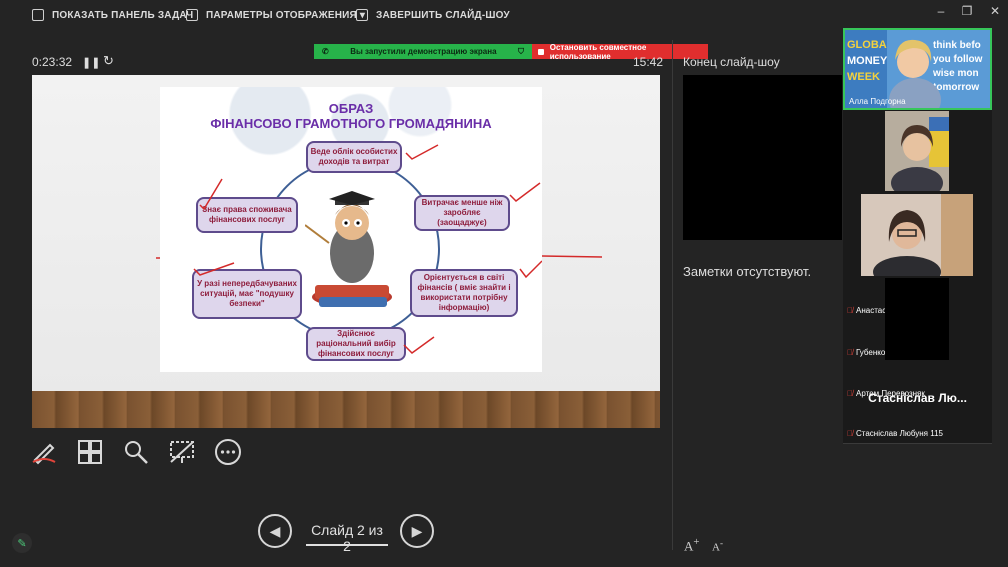 This screenshot has width=1008, height=567. I want to click on share-phone-icon: ✆, so click(325, 51).